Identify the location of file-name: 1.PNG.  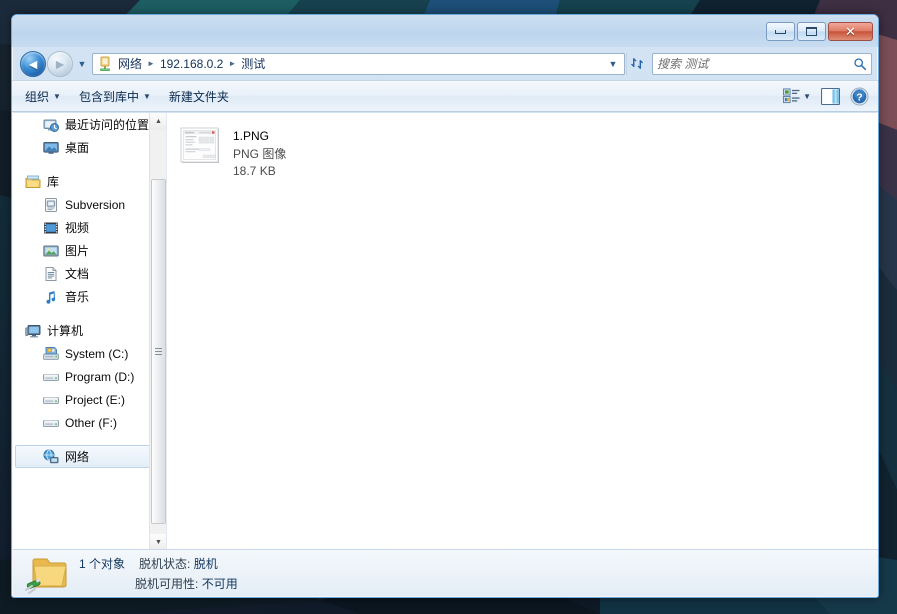
(251, 136).